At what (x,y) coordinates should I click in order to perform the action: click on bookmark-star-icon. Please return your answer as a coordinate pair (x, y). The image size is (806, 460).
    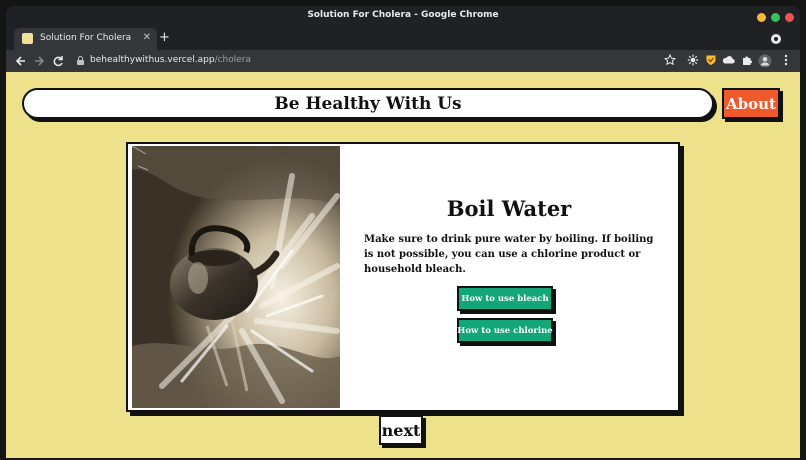
    Looking at the image, I should click on (669, 60).